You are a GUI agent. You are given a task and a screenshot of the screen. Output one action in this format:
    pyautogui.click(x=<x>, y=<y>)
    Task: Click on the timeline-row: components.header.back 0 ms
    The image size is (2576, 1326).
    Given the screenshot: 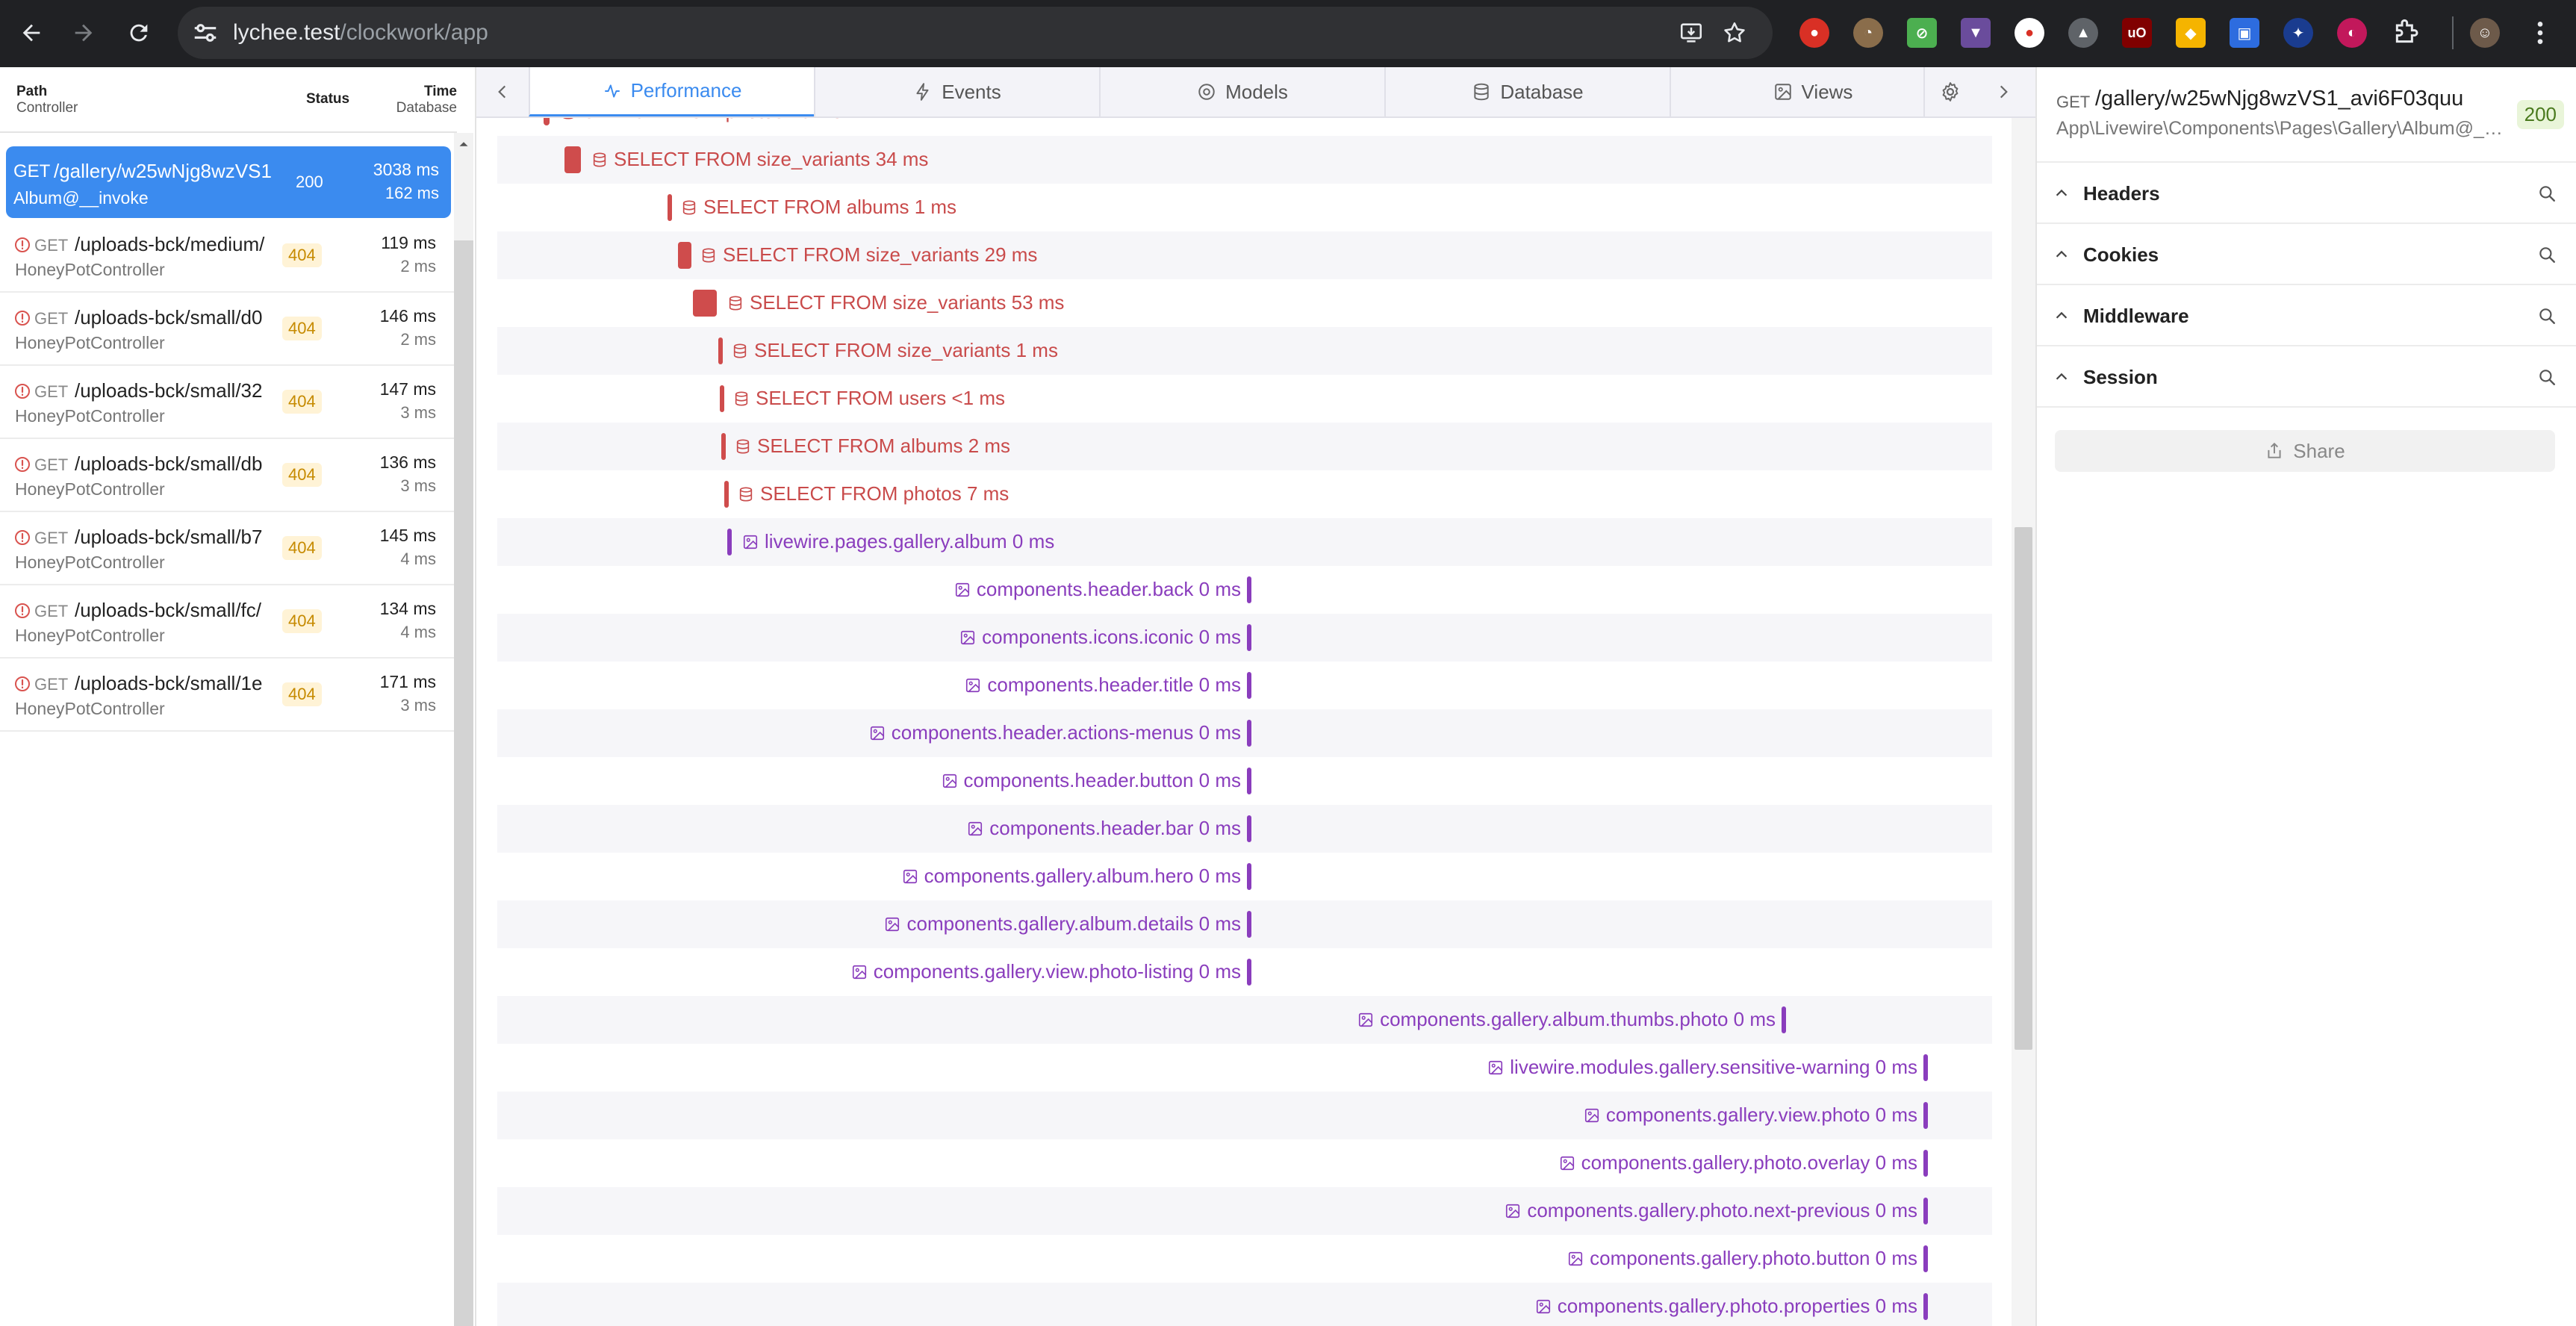 What is the action you would take?
    pyautogui.click(x=1244, y=590)
    